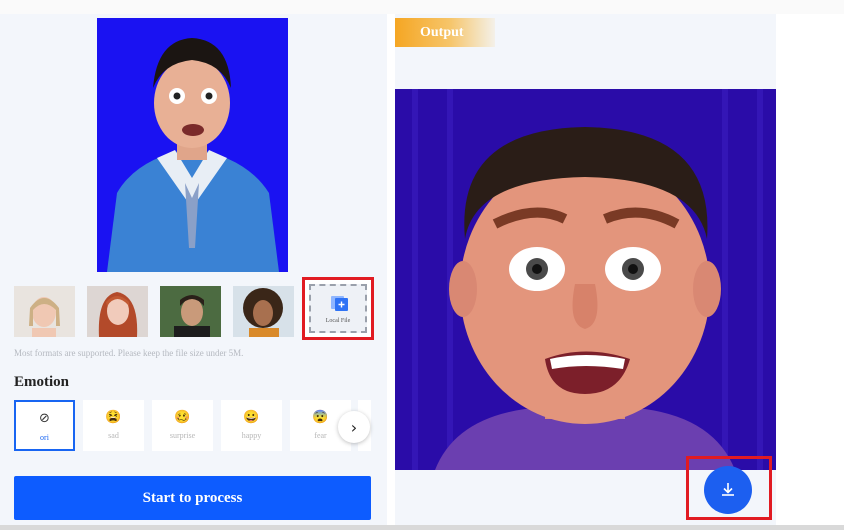  I want to click on fear-face-icon: 😨, so click(320, 416).